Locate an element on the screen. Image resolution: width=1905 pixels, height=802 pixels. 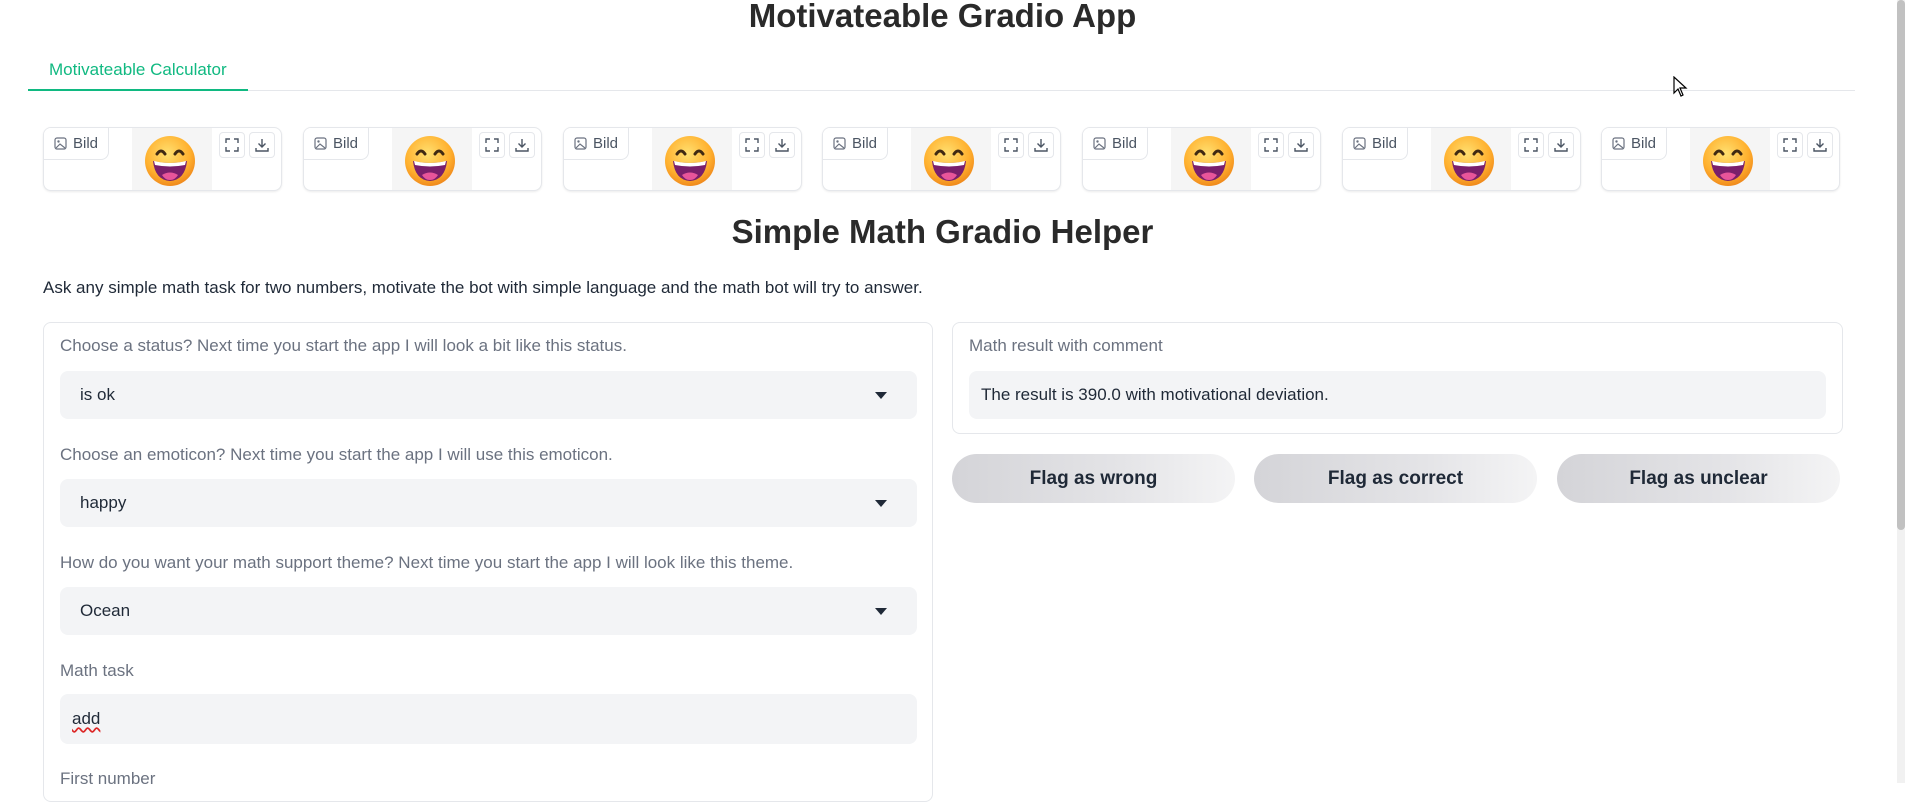
math-task-label: Math task is located at coordinates (97, 670).